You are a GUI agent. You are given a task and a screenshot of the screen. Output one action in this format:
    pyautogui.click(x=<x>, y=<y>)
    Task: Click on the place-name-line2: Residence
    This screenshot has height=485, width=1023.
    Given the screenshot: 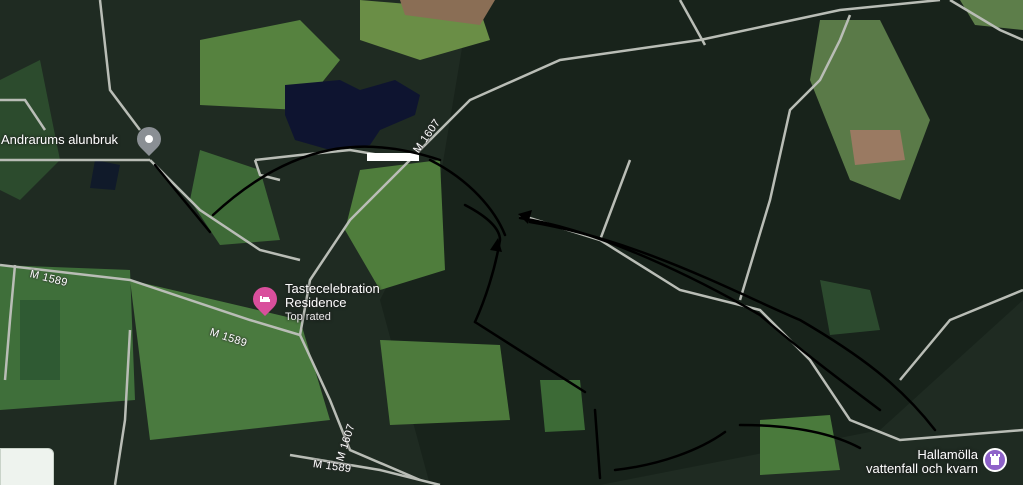 What is the action you would take?
    pyautogui.click(x=316, y=302)
    